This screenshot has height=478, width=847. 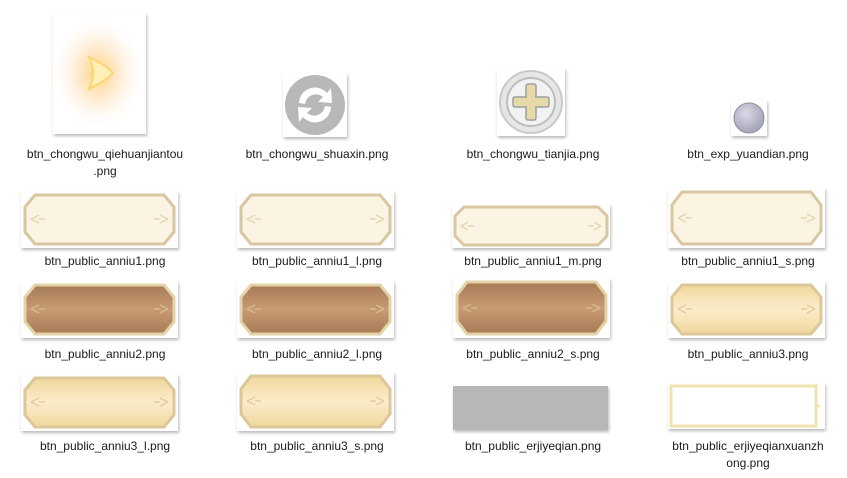 What do you see at coordinates (748, 454) in the screenshot?
I see `file-name: btn_public_erjiyeqianxuanzh ong.png` at bounding box center [748, 454].